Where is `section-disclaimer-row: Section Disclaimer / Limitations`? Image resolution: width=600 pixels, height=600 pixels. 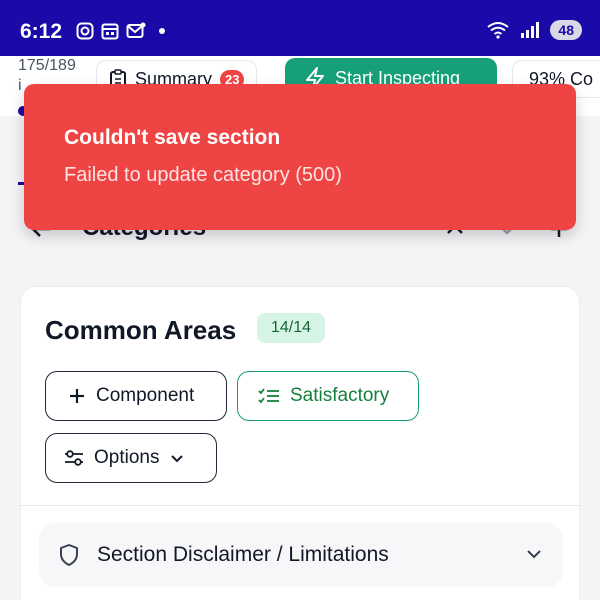
section-disclaimer-row: Section Disclaimer / Limitations is located at coordinates (301, 555).